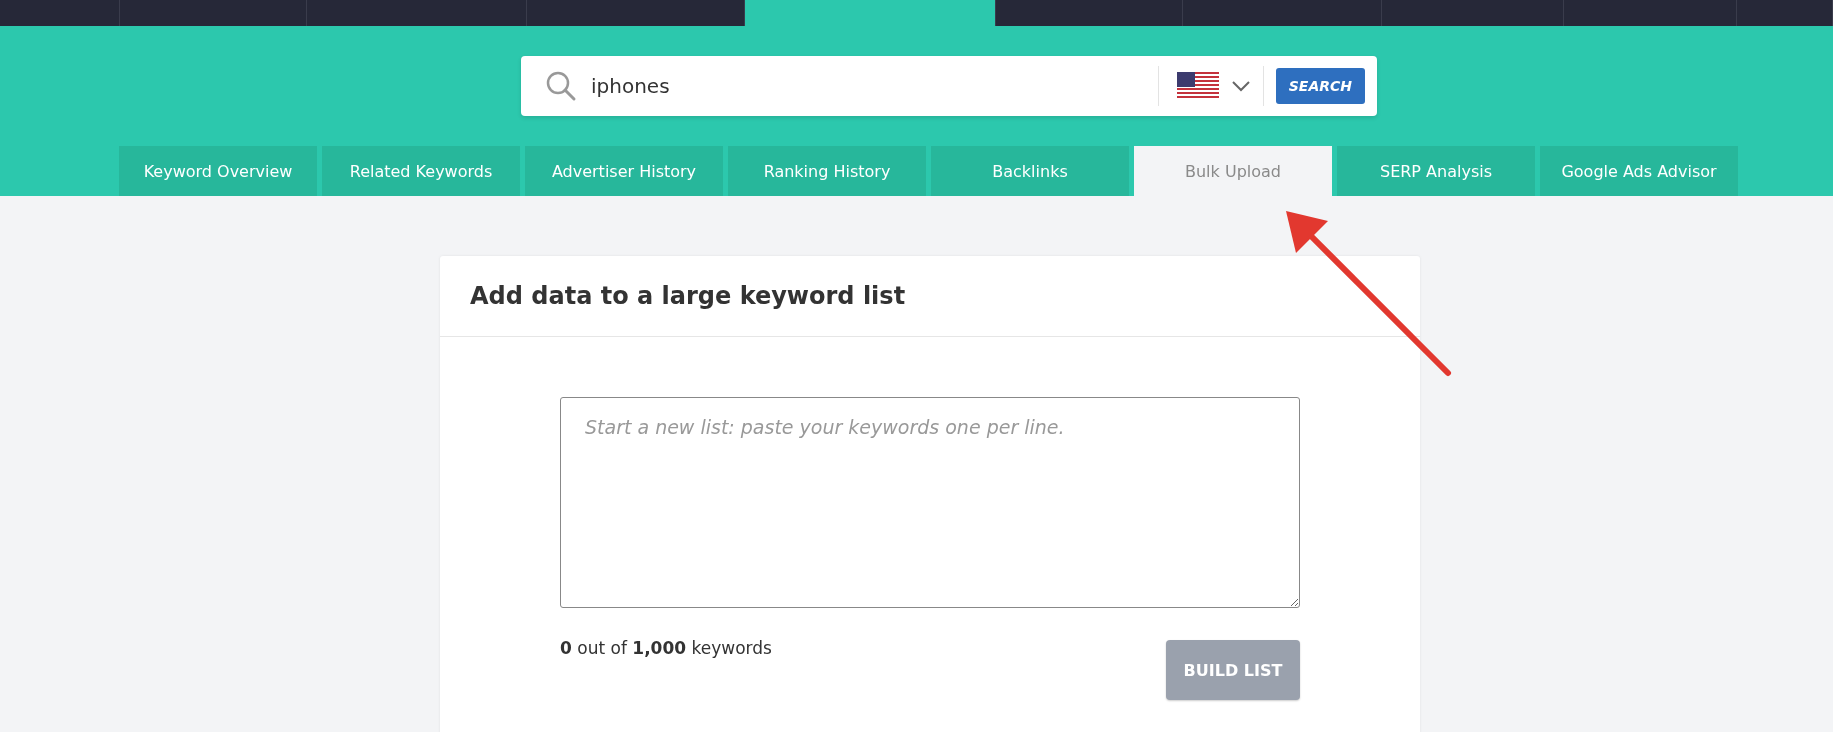 This screenshot has width=1833, height=732. I want to click on search-field: iphones SEARCH, so click(949, 86).